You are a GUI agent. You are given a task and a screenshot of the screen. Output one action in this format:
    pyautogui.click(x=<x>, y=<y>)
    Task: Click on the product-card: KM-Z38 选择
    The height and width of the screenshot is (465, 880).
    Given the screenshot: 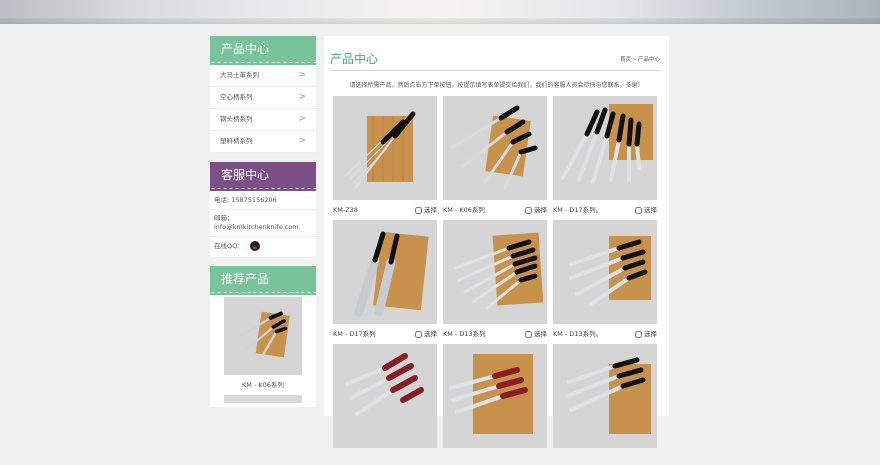 What is the action you would take?
    pyautogui.click(x=385, y=156)
    